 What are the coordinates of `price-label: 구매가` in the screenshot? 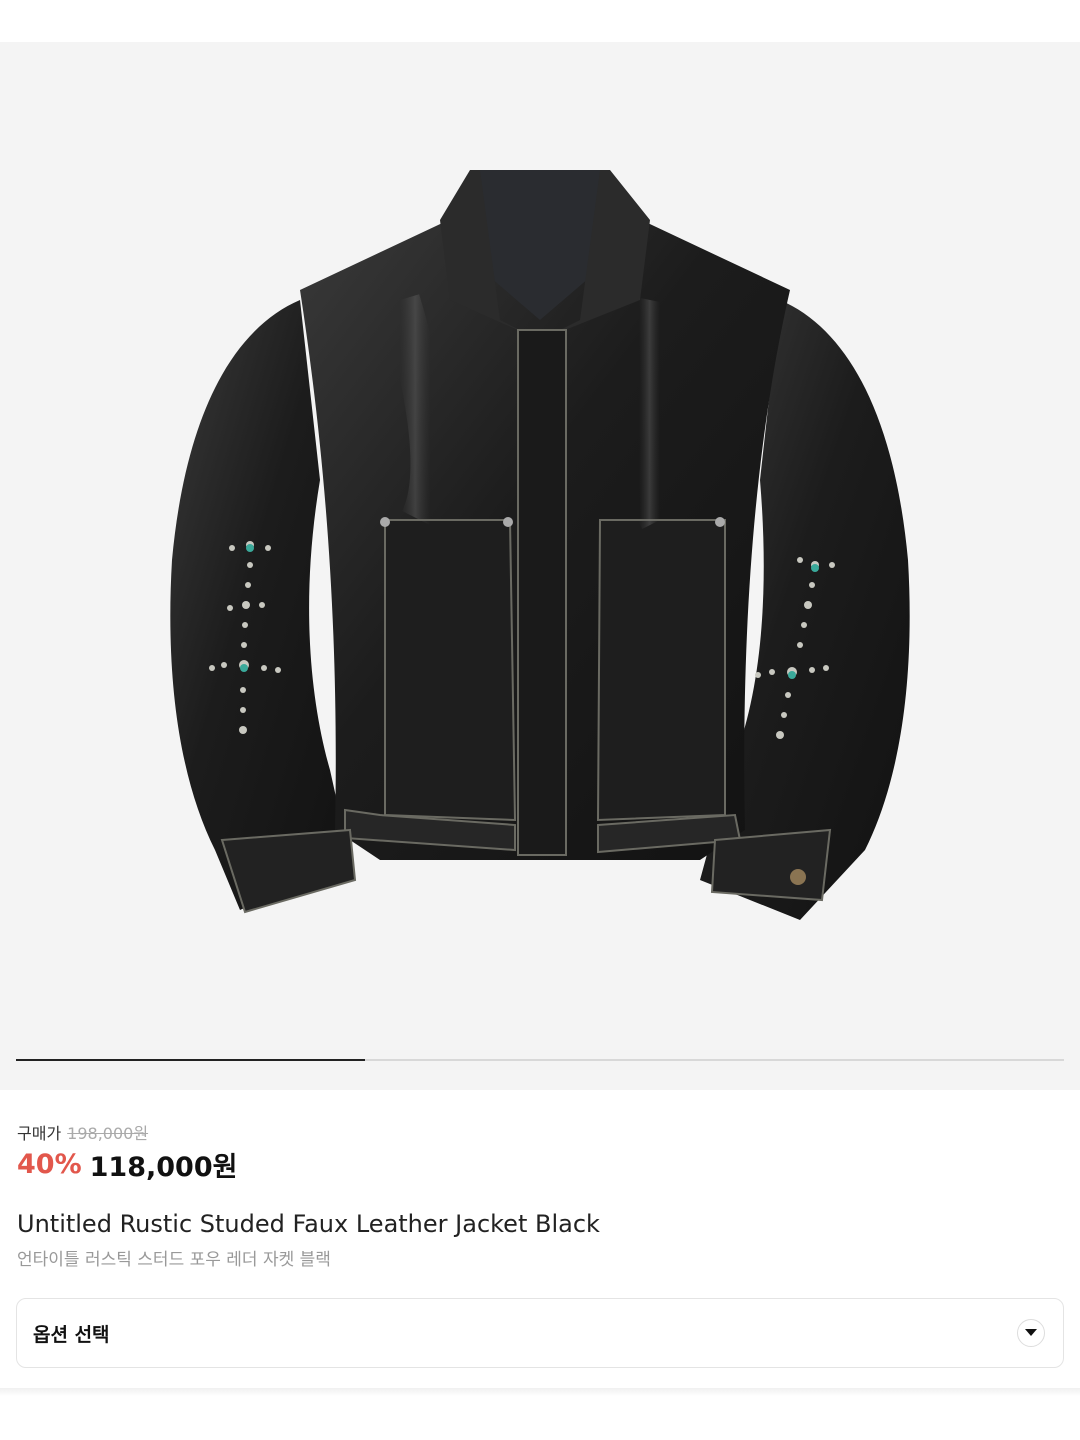 It's located at (39, 1133).